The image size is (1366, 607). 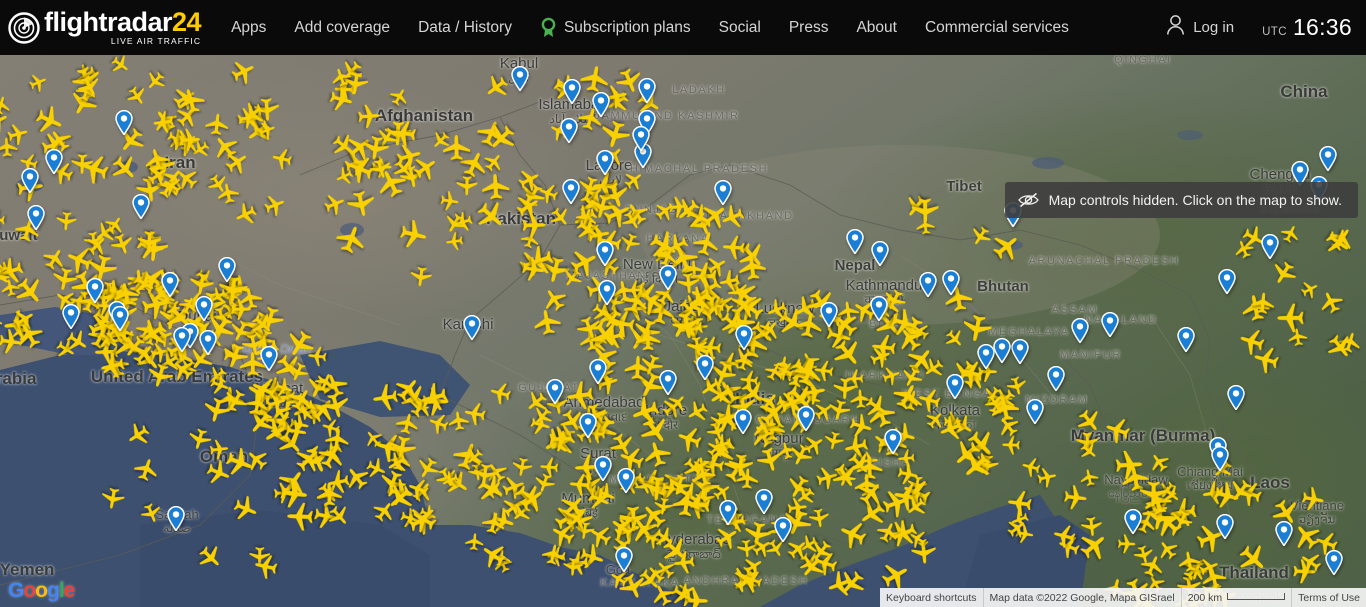 I want to click on nav-label: Subscription plans, so click(x=627, y=27).